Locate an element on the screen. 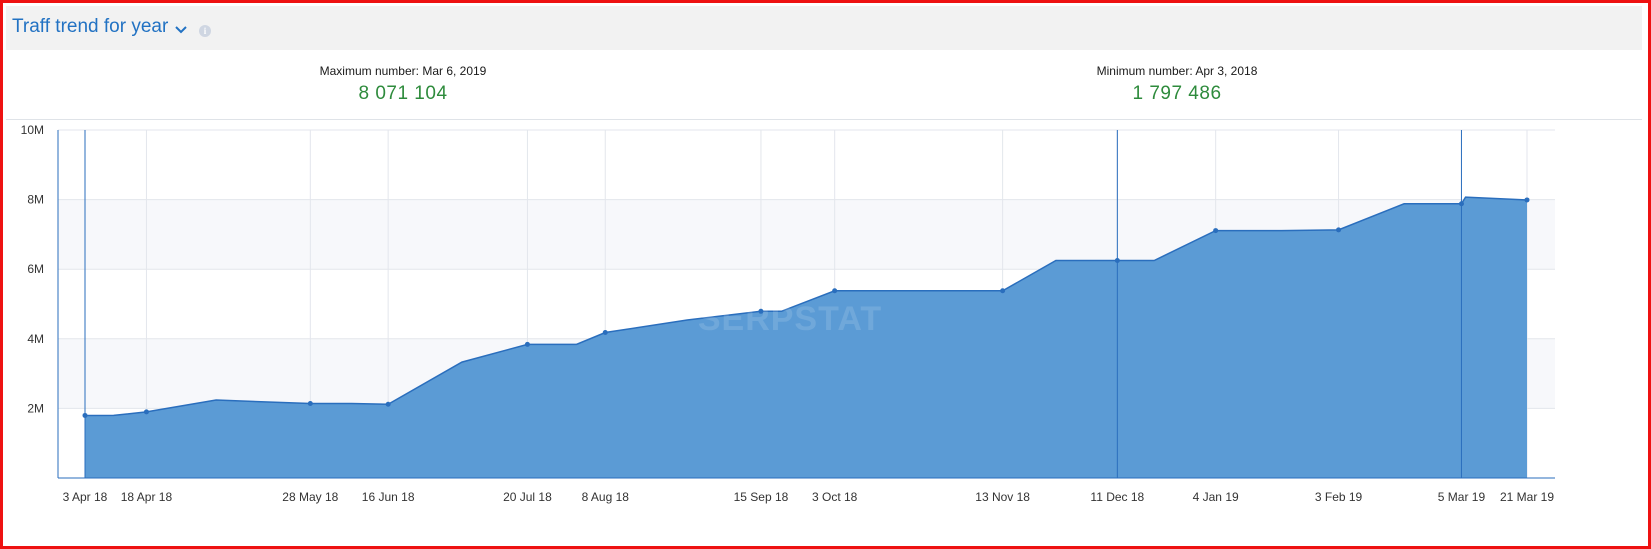 This screenshot has height=549, width=1651. x-tick-label: 11 Dec 18 is located at coordinates (1117, 497).